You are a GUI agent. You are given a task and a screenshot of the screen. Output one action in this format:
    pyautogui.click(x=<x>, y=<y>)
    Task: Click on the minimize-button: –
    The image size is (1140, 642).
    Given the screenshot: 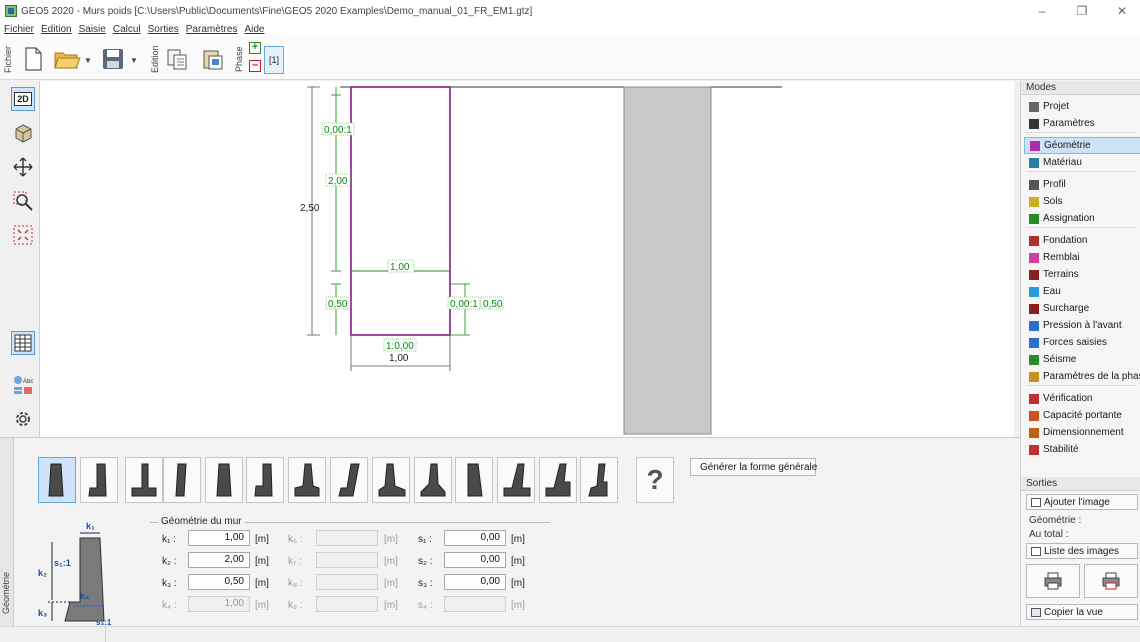 What is the action you would take?
    pyautogui.click(x=1042, y=11)
    